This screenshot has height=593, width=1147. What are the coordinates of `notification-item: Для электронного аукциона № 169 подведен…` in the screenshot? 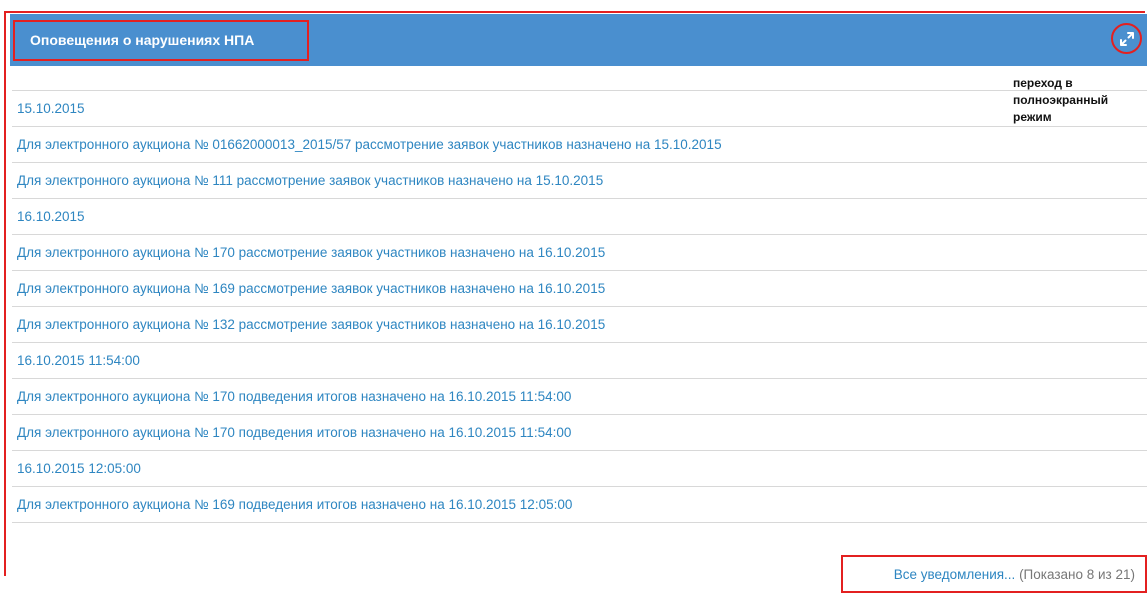 It's located at (579, 505).